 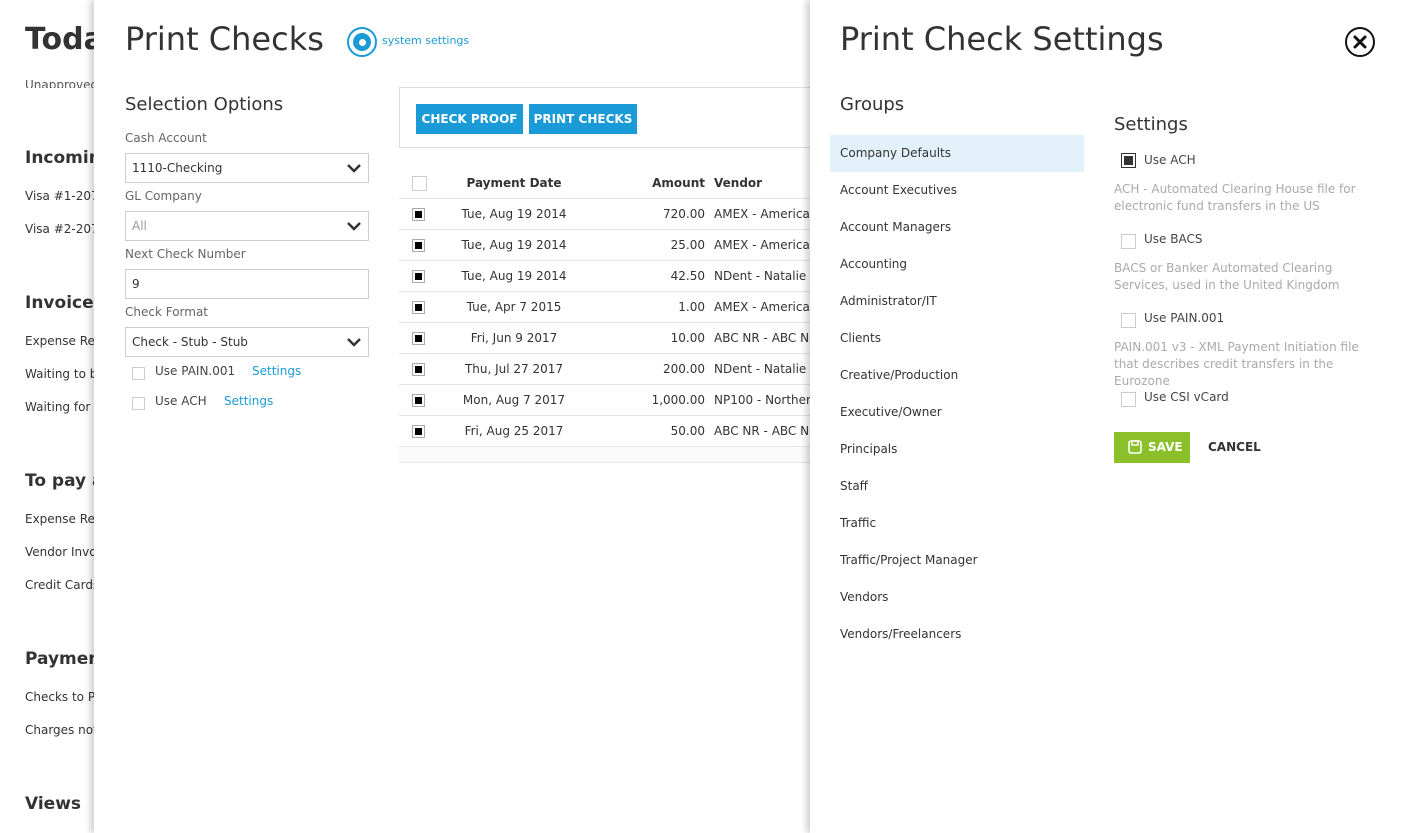 What do you see at coordinates (419, 183) in the screenshot?
I see `select-all-checkbox` at bounding box center [419, 183].